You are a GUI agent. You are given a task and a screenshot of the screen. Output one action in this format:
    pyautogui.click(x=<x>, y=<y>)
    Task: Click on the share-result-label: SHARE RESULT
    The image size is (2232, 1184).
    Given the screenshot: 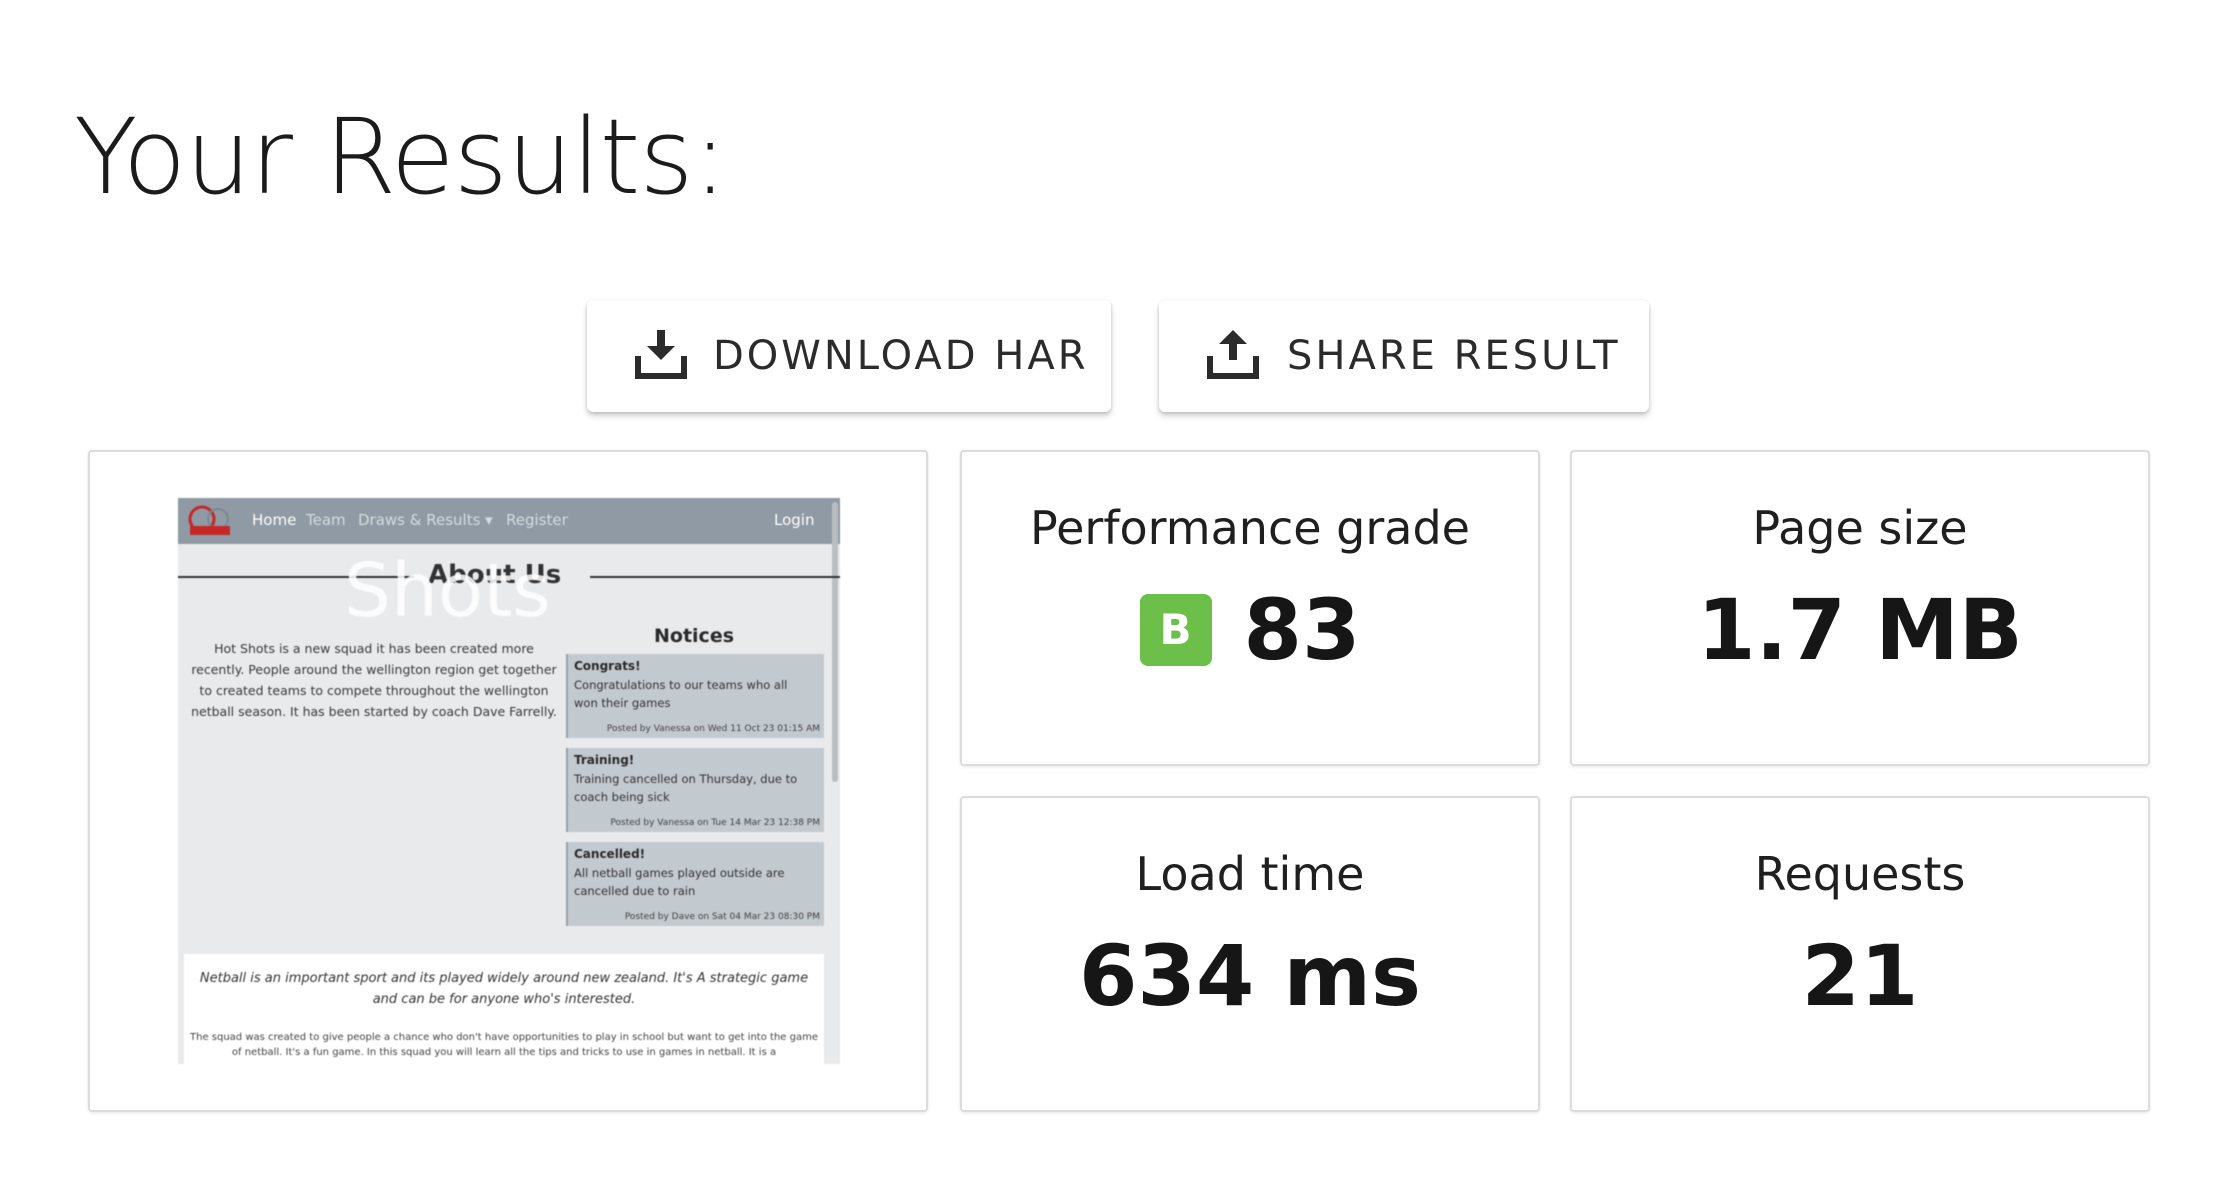 What is the action you would take?
    pyautogui.click(x=1454, y=356)
    